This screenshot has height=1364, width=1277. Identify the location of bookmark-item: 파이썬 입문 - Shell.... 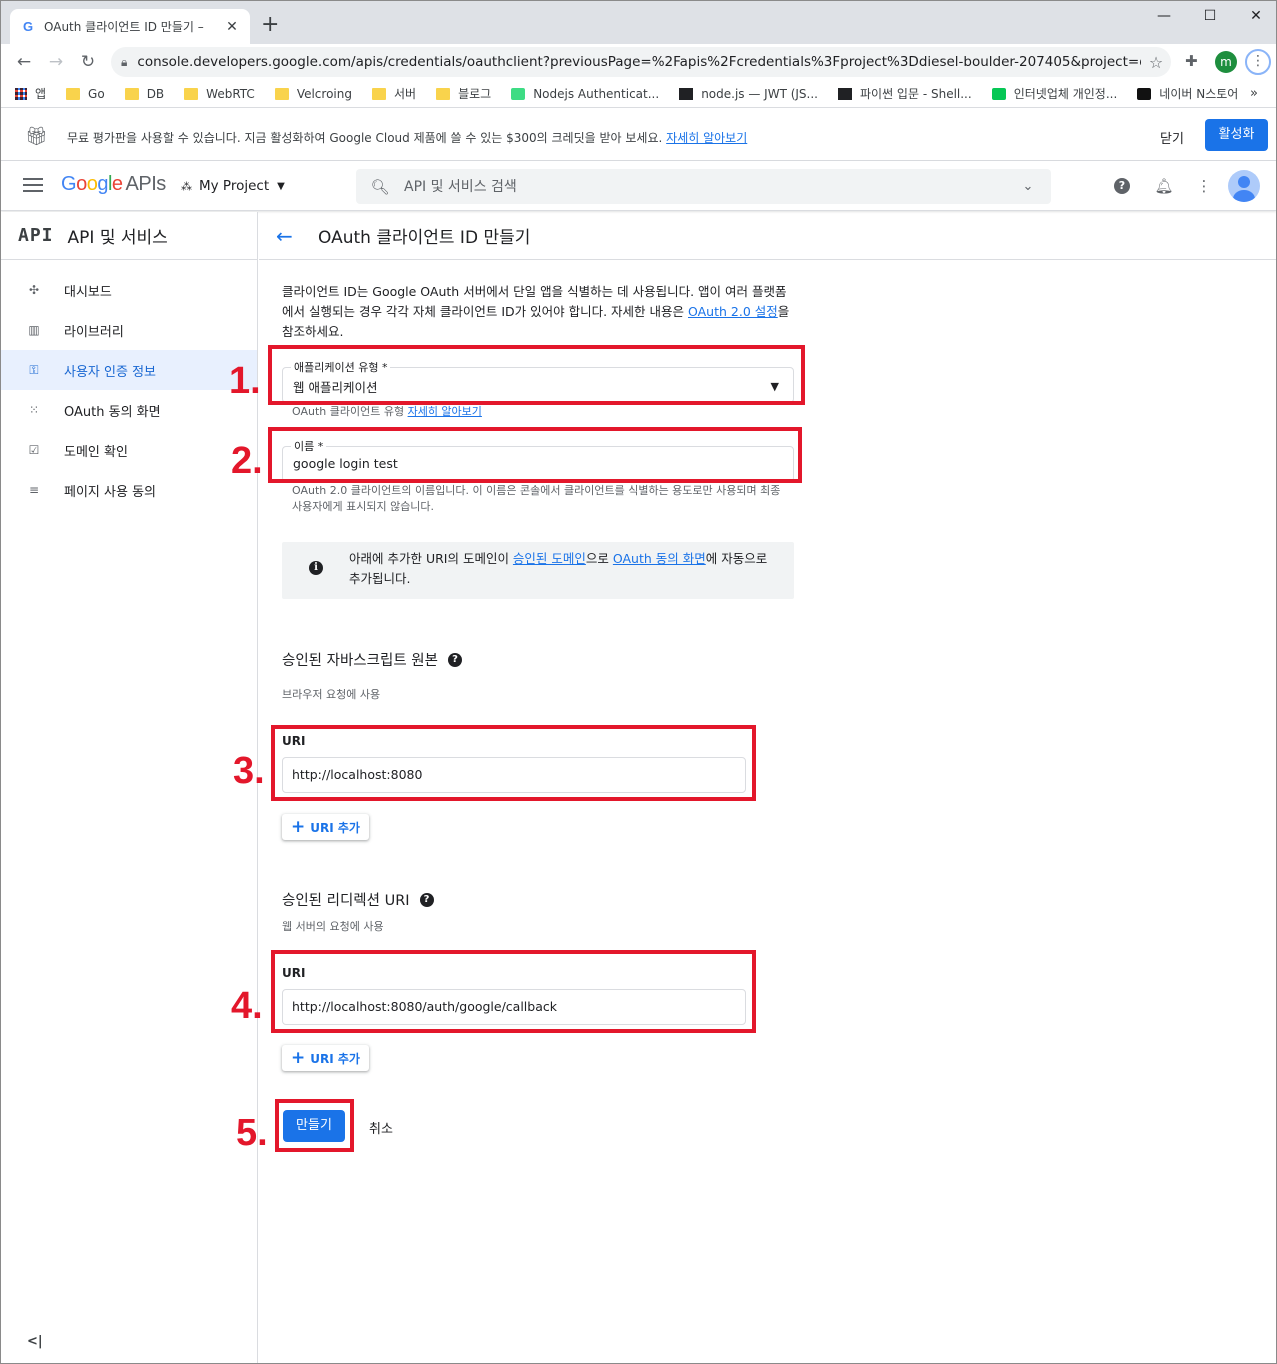
(905, 93).